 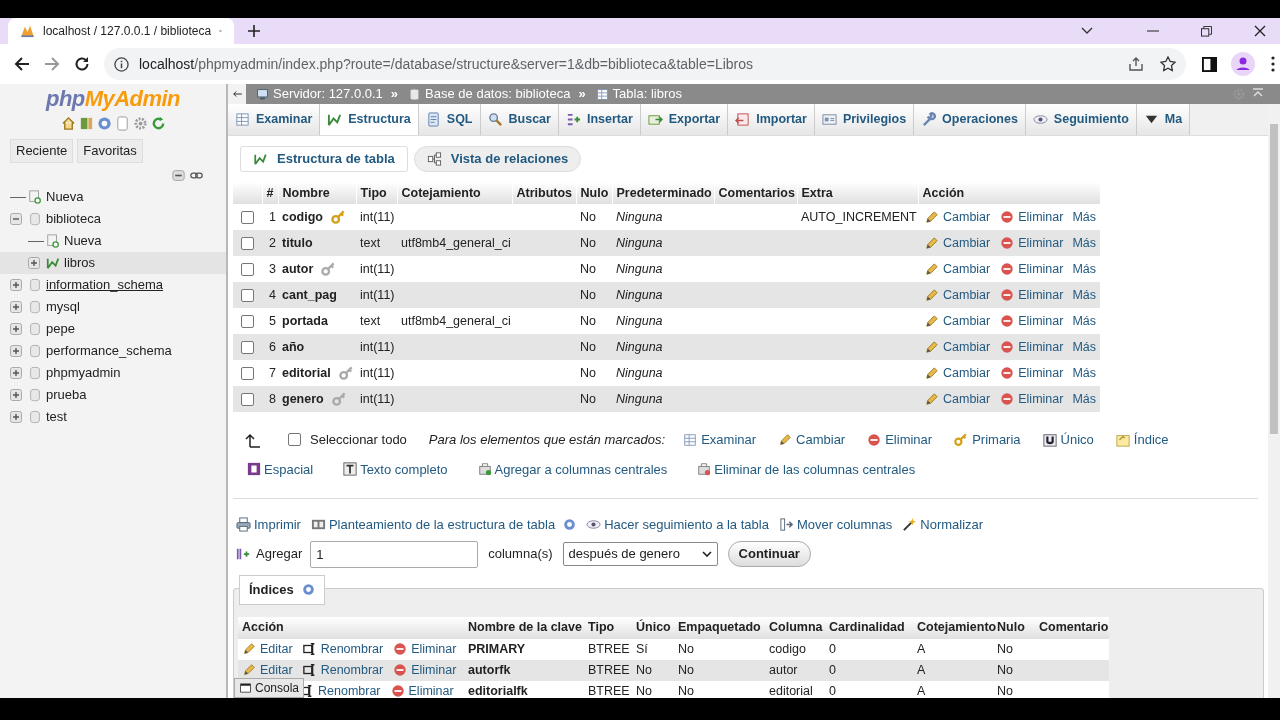 I want to click on bulk-action-link: Espacial, so click(x=280, y=469).